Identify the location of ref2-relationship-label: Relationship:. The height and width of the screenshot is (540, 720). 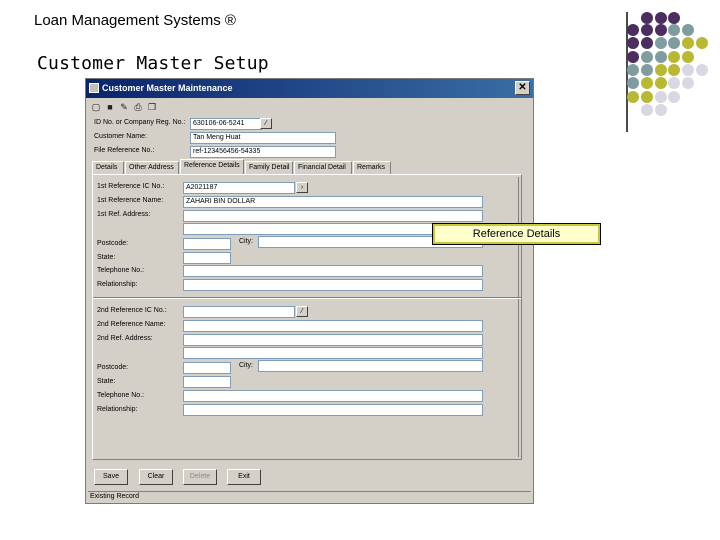
(117, 409).